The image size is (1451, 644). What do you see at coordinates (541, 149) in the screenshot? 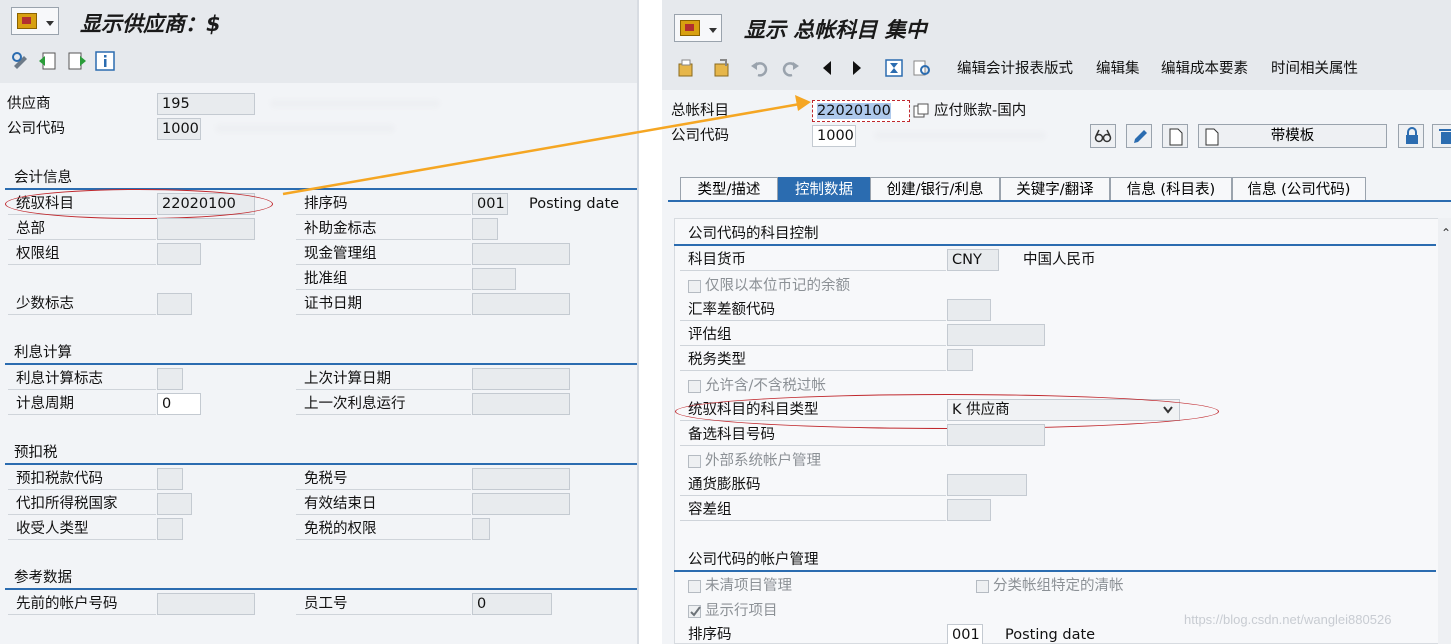
I see `arrow-line` at bounding box center [541, 149].